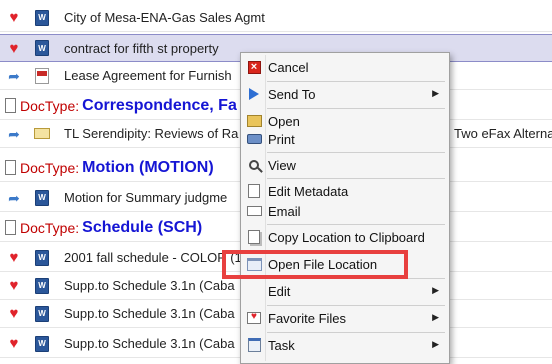 Image resolution: width=552 pixels, height=364 pixels. I want to click on list-item-title: 2001 fall schedule - COLOR (1, so click(153, 257).